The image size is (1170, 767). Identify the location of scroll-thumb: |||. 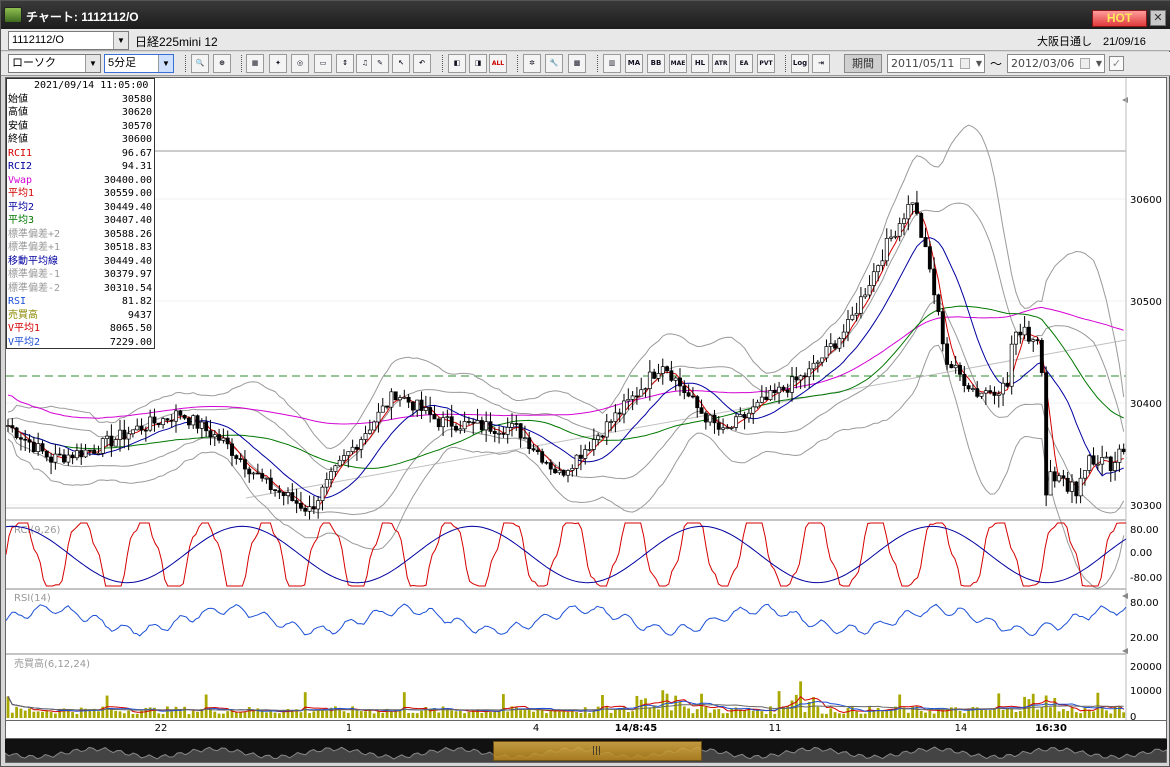
(597, 751).